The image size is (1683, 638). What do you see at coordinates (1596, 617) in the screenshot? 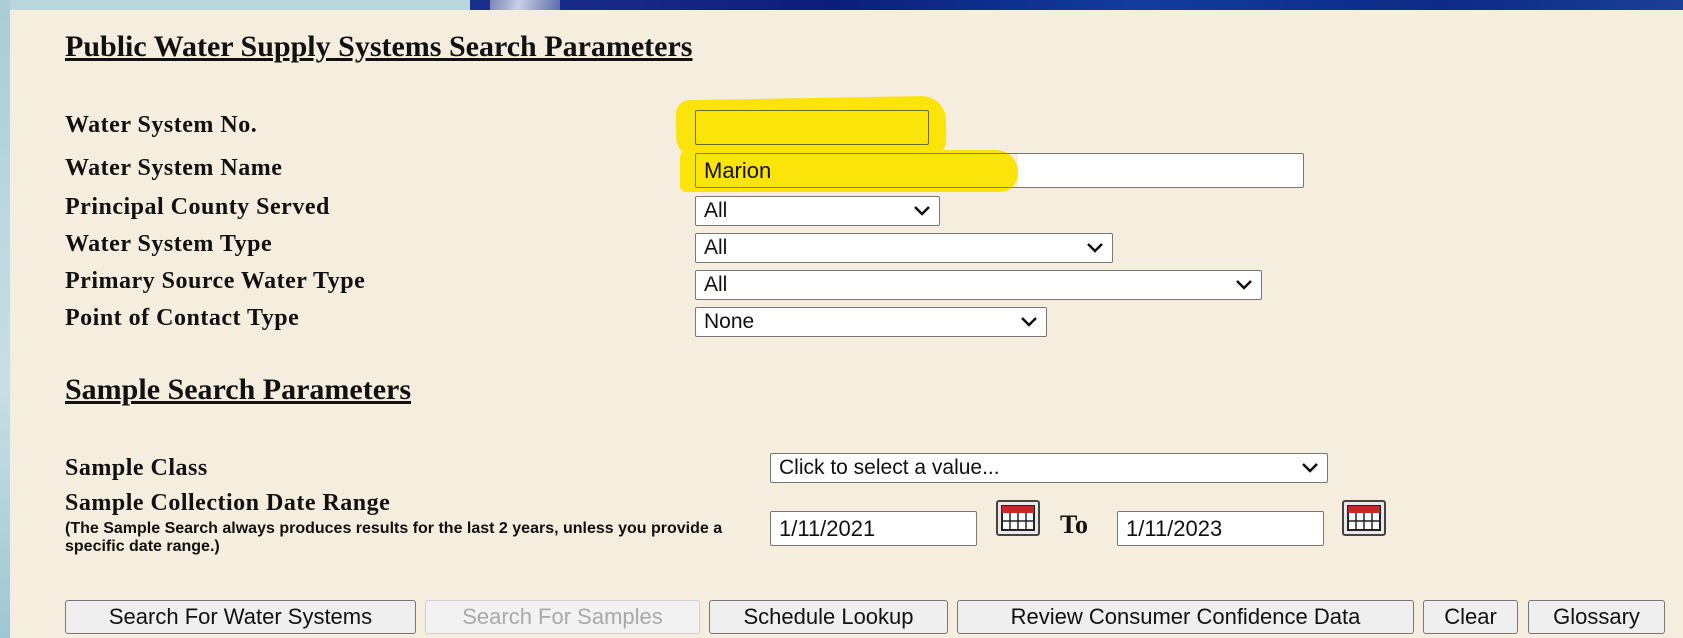
I see `glossary-button: Glossary` at bounding box center [1596, 617].